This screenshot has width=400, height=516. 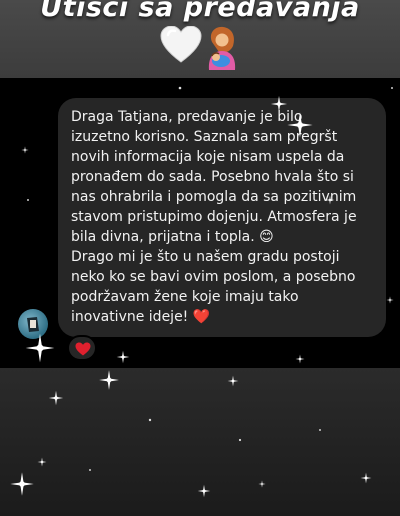 What do you see at coordinates (141, 317) in the screenshot?
I see `message-line: inovativne ideje! ❤️` at bounding box center [141, 317].